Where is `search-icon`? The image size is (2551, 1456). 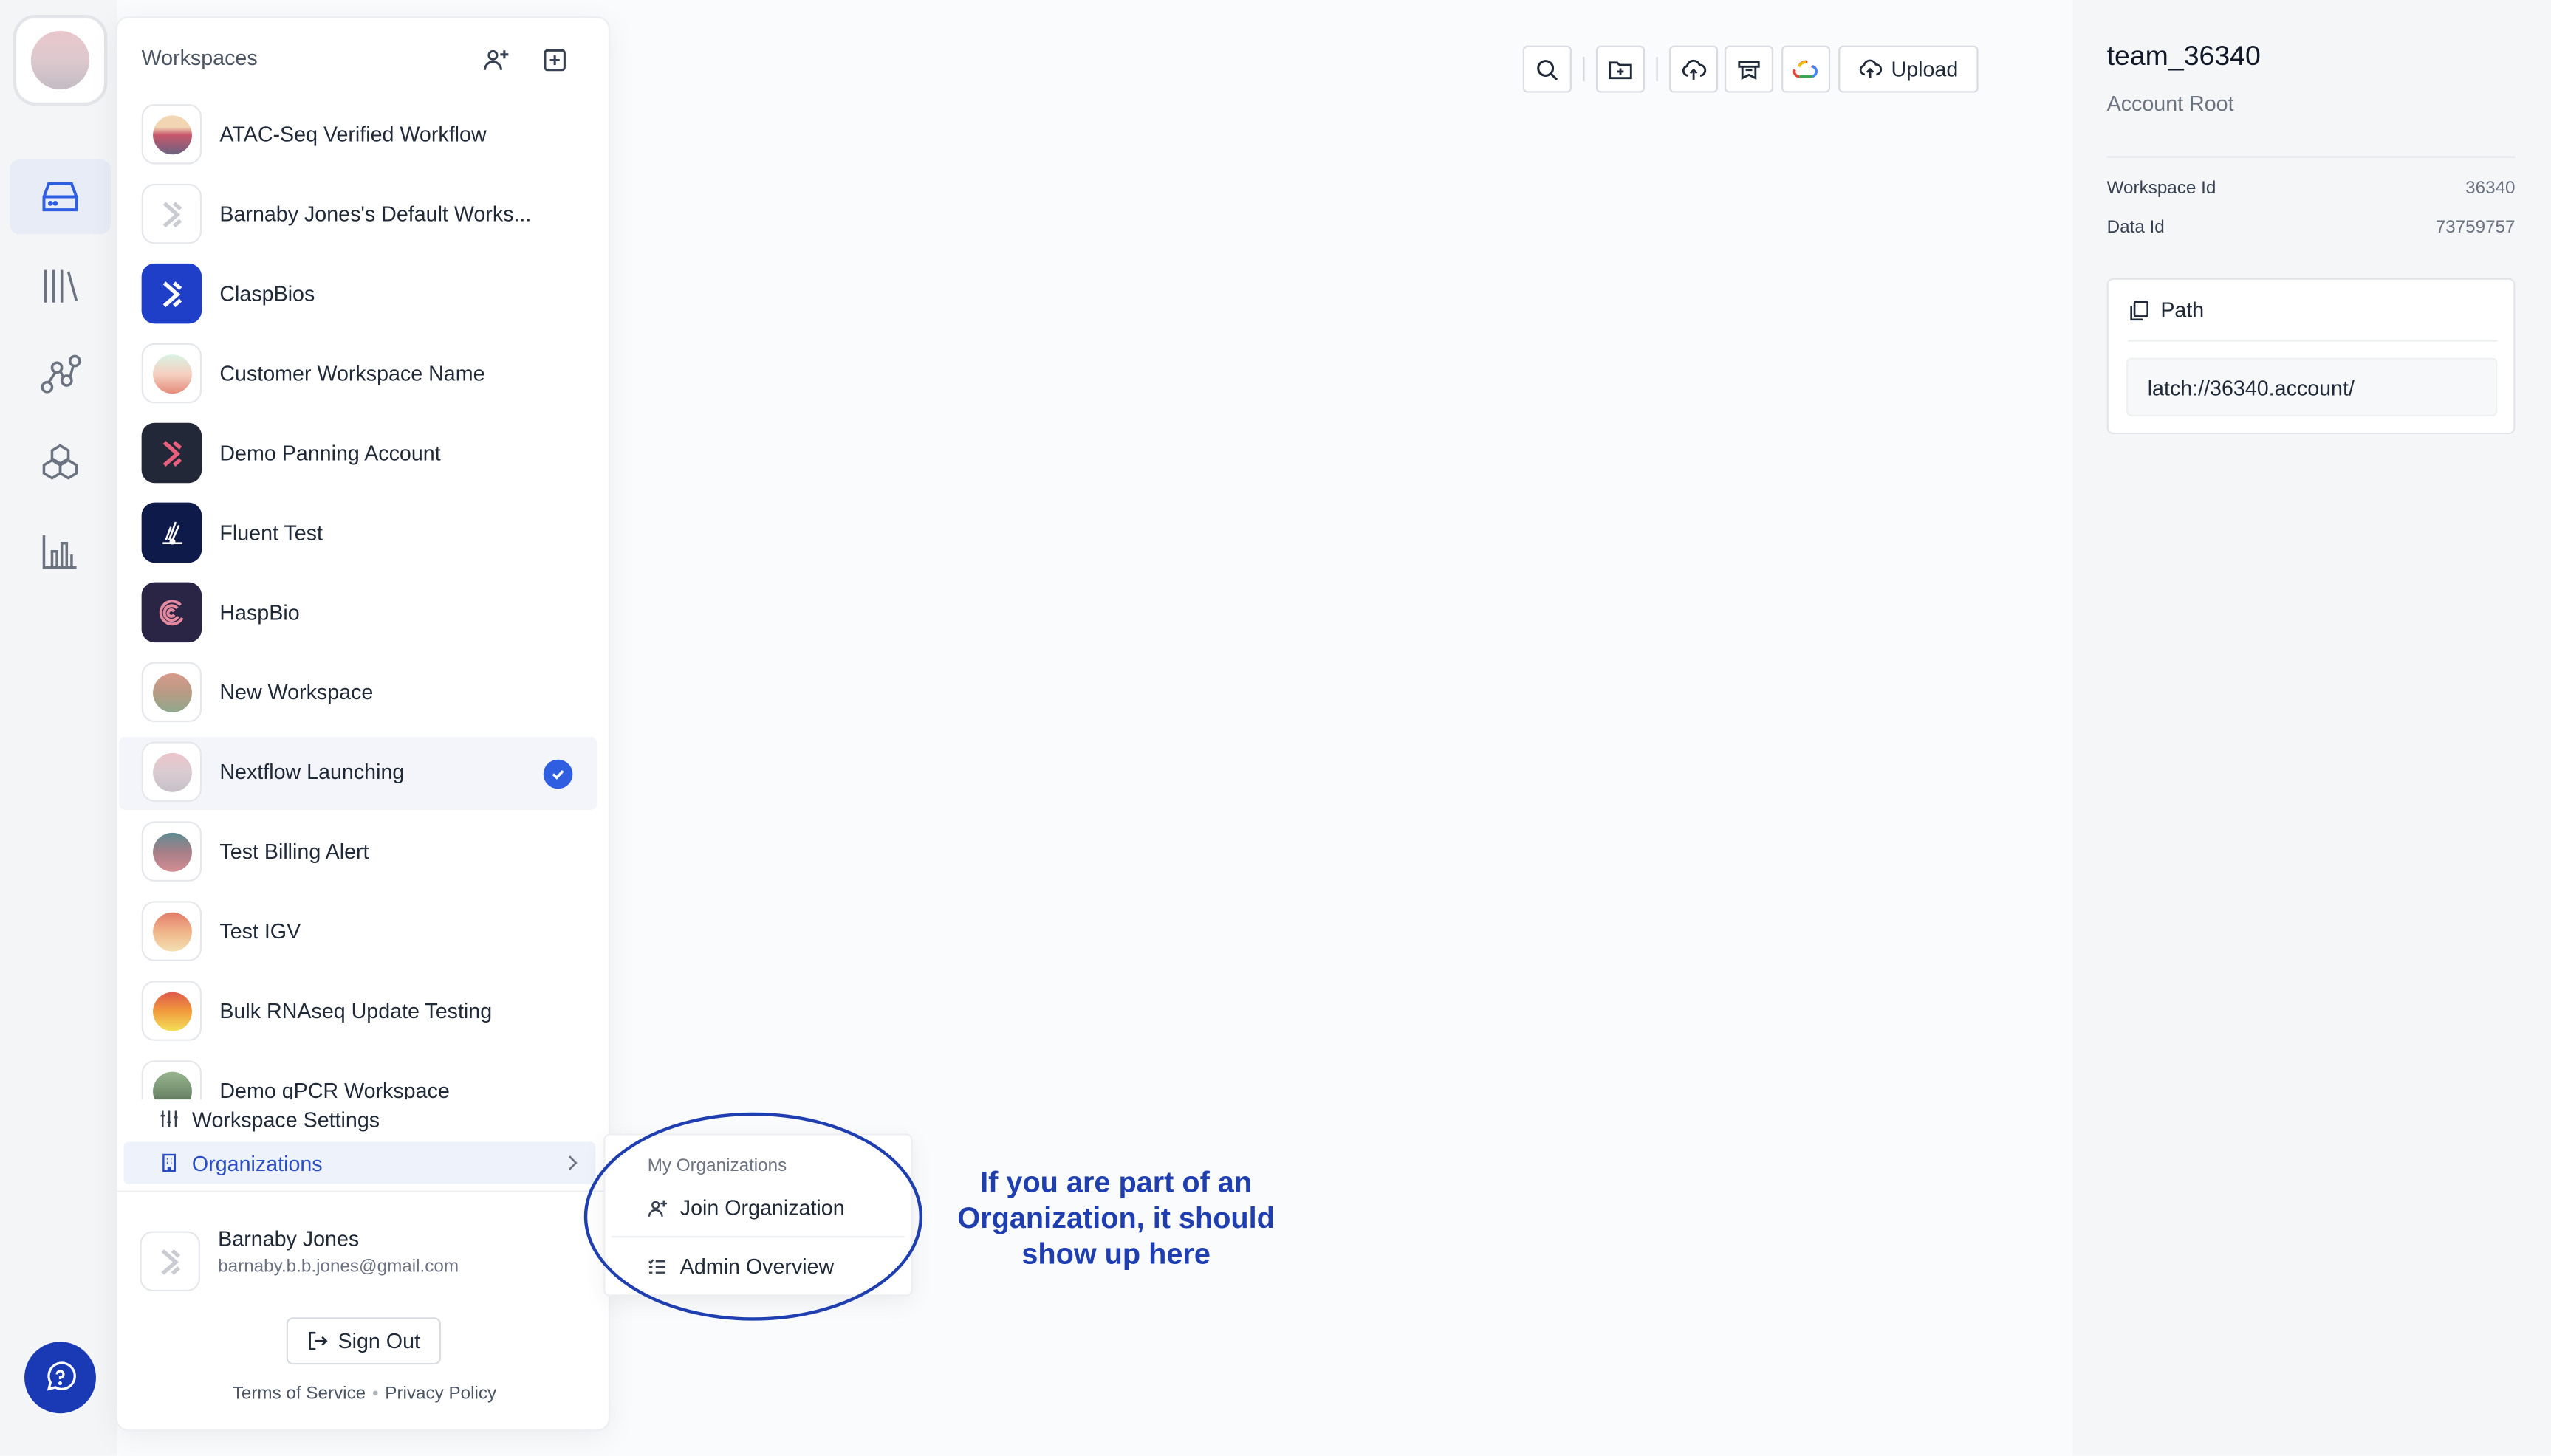 search-icon is located at coordinates (1548, 69).